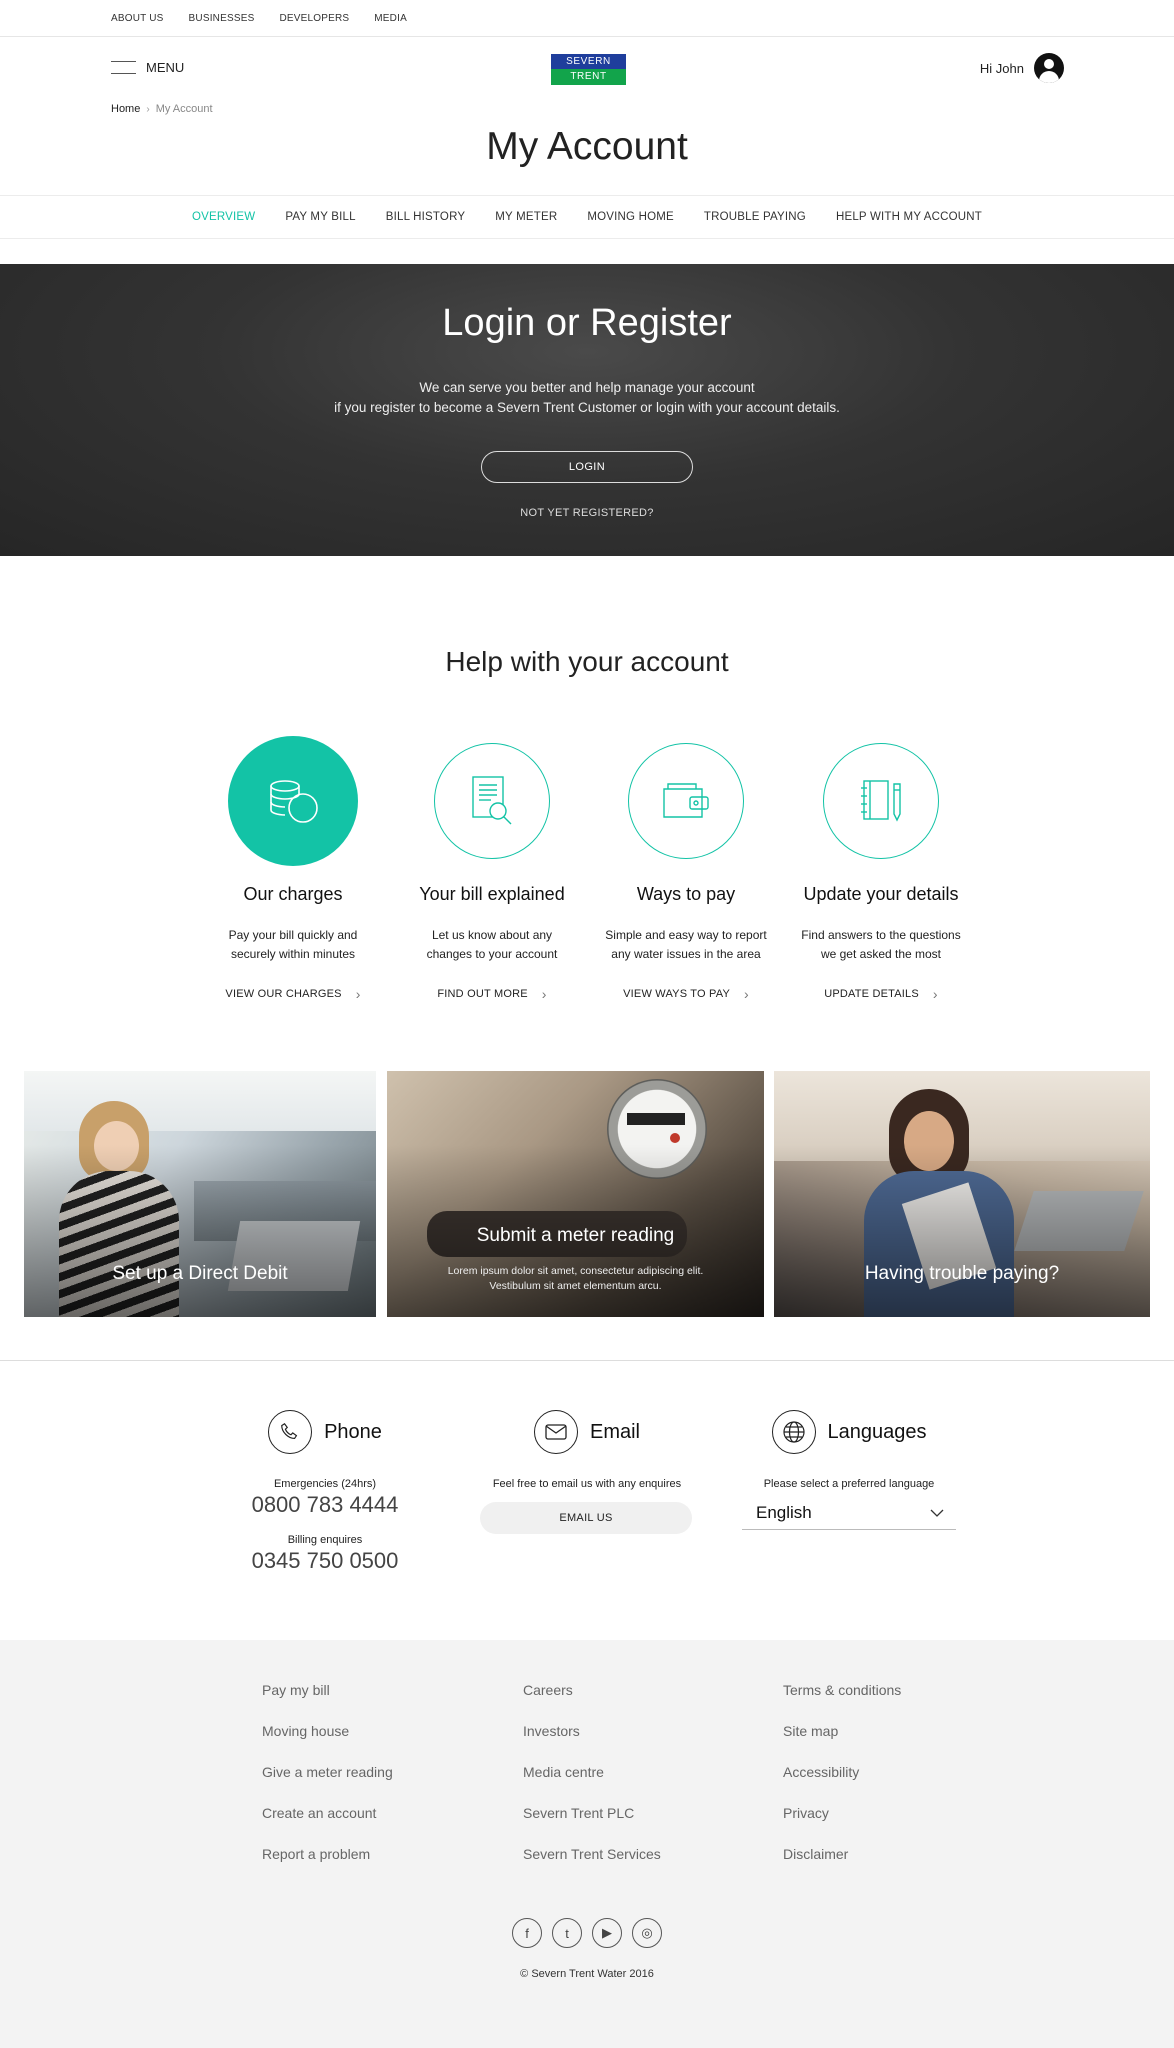  I want to click on help-card-title: Your bill explained, so click(492, 894).